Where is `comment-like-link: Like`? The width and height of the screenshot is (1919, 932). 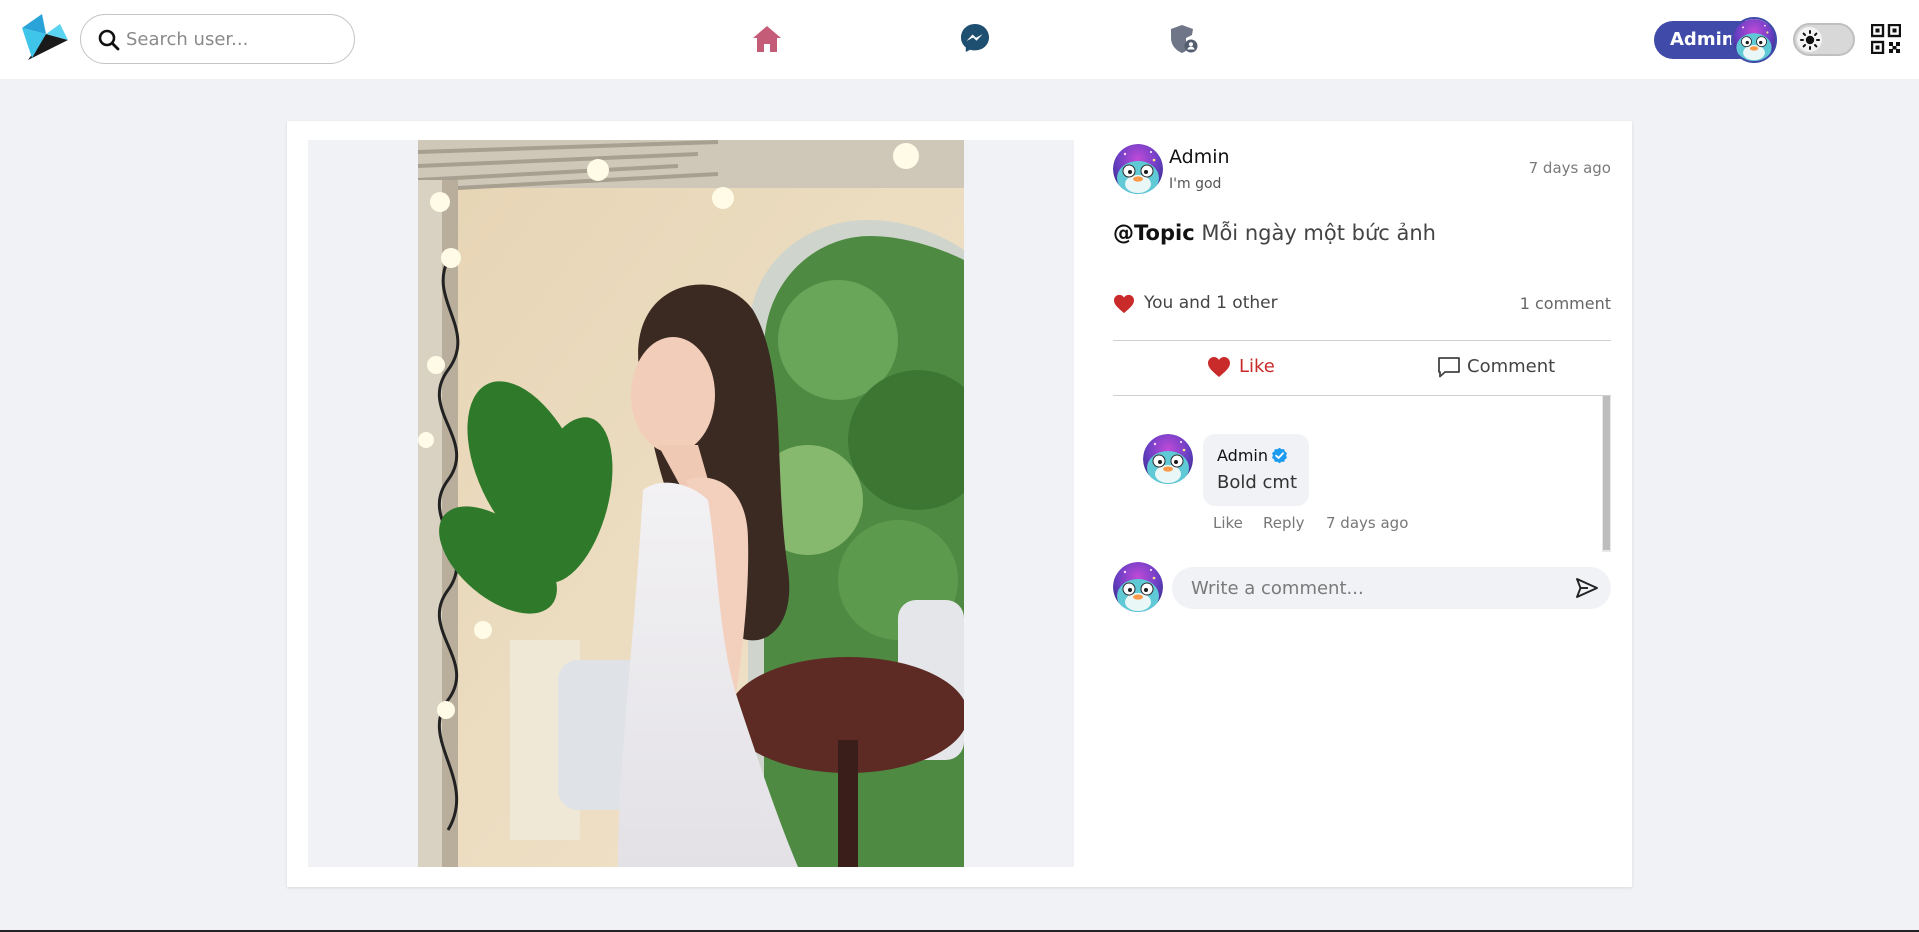
comment-like-link: Like is located at coordinates (1228, 523).